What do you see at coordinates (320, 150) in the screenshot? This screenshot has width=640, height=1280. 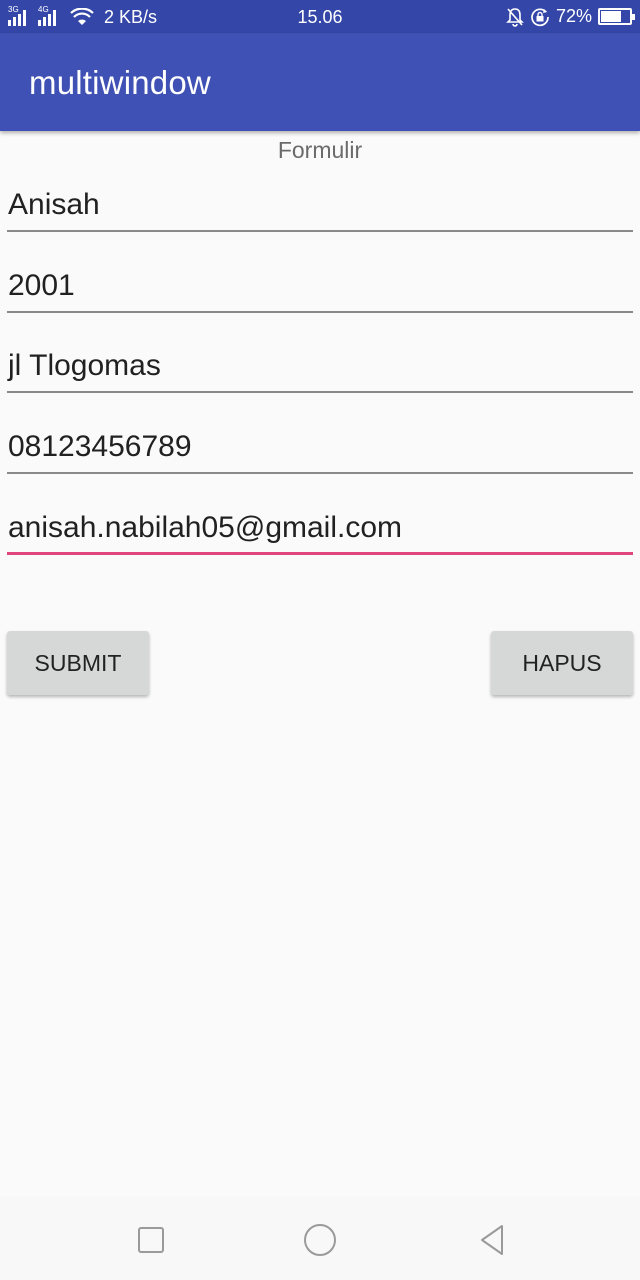 I see `form-heading: Formulir` at bounding box center [320, 150].